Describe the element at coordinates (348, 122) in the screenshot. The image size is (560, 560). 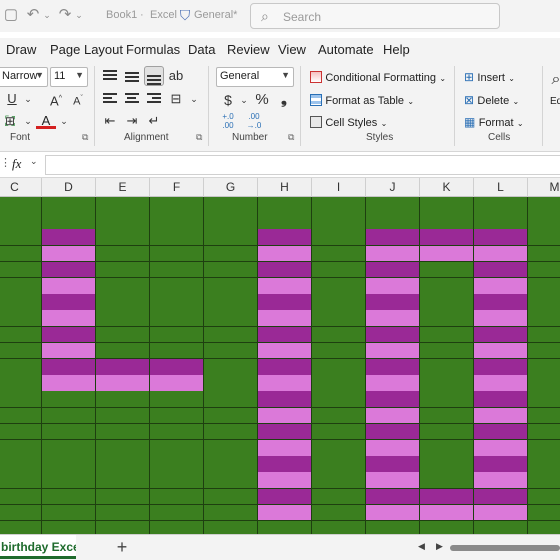
I see `cell-styles-button: Cell Styles ⌄` at that location.